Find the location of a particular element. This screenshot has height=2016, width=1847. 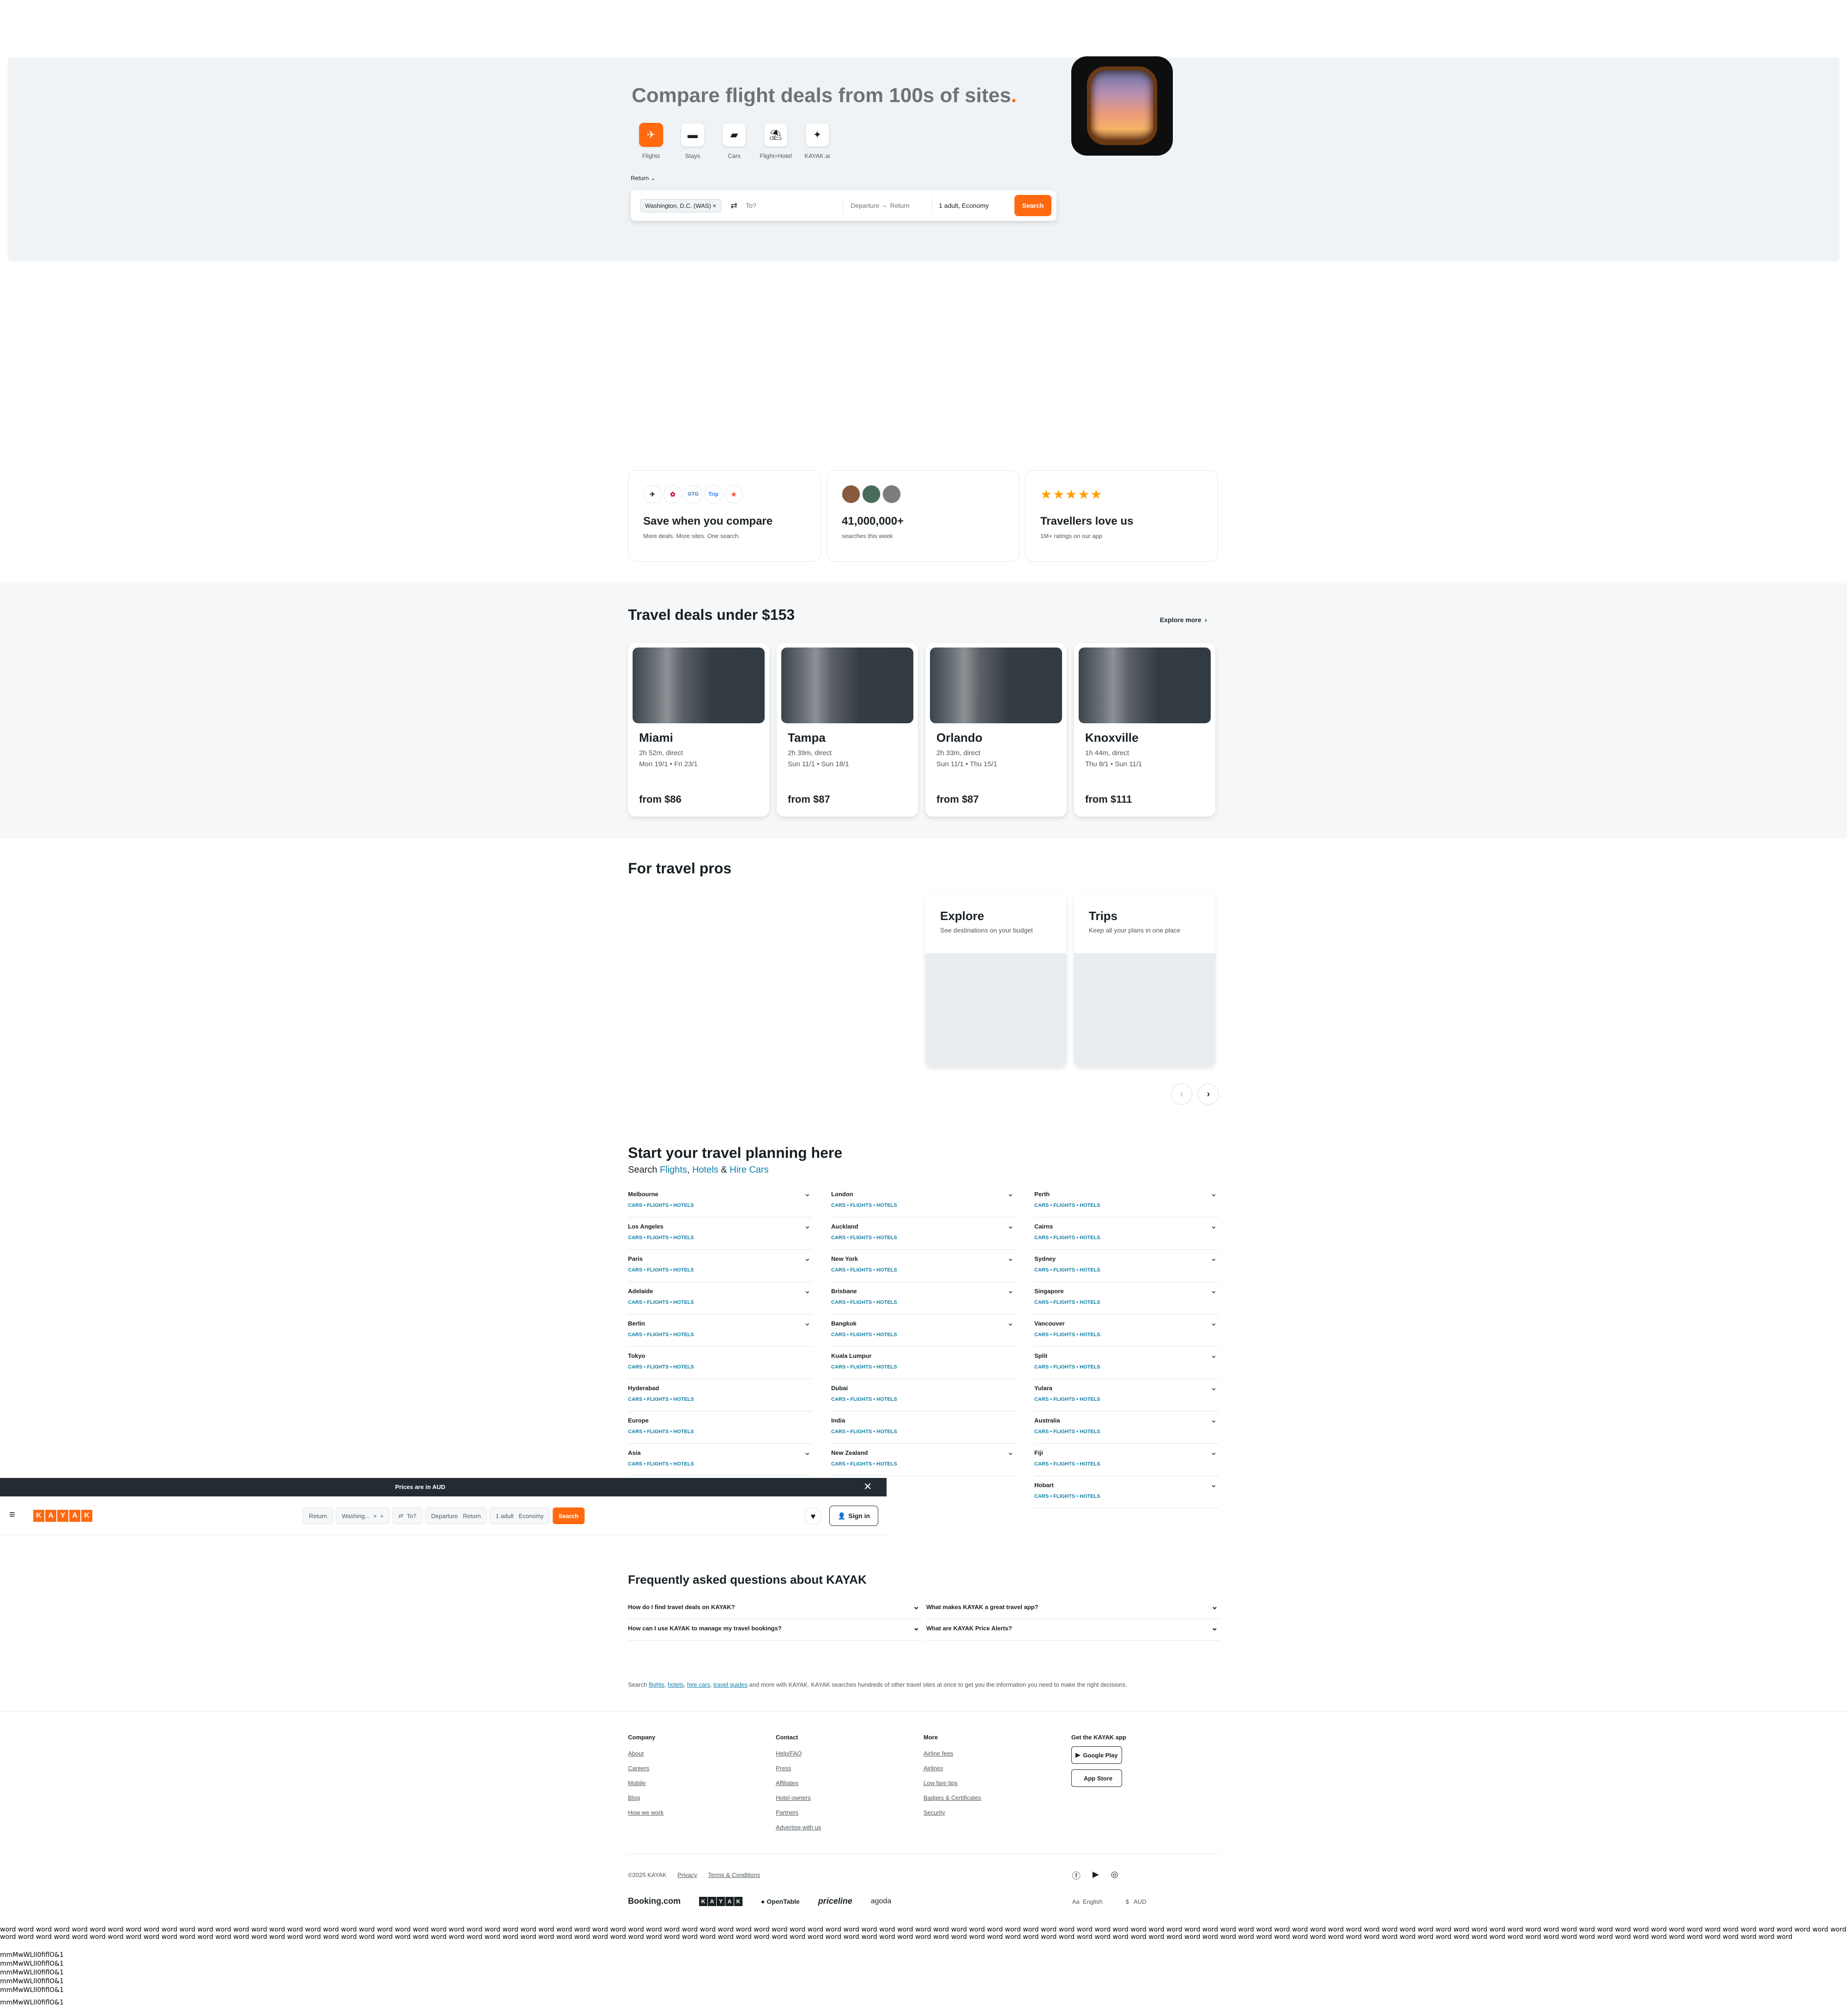

terms-link: Terms & Conditions is located at coordinates (734, 1875).